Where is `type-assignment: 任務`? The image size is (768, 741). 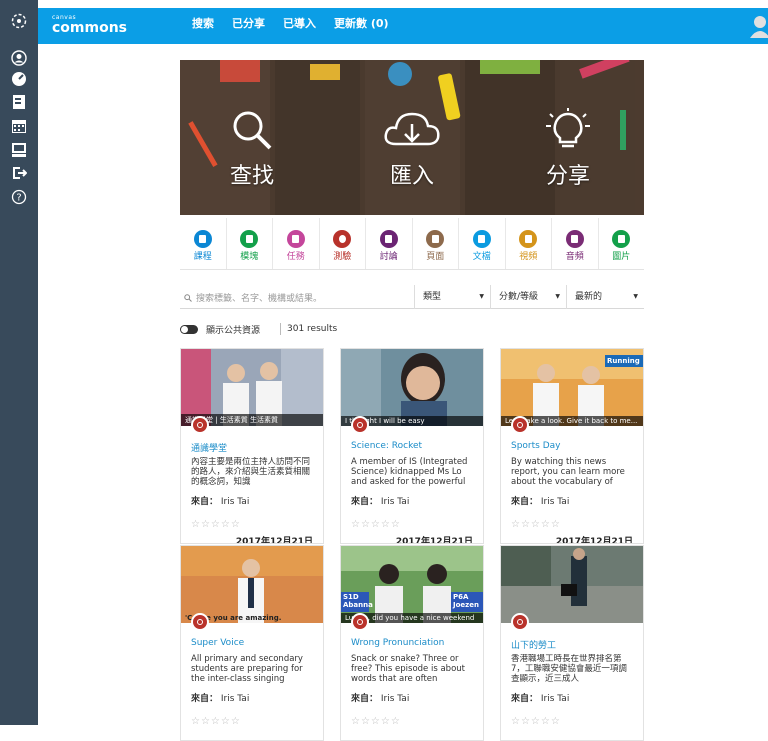
type-assignment: 任務 is located at coordinates (296, 243).